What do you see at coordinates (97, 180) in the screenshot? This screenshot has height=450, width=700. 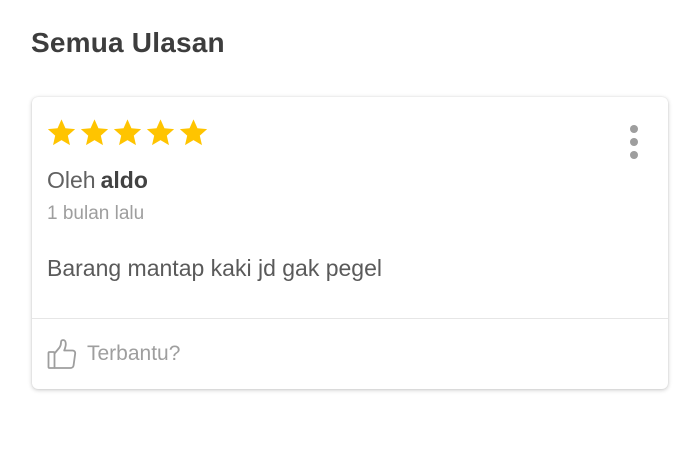 I see `review-byline: Oleh aldo` at bounding box center [97, 180].